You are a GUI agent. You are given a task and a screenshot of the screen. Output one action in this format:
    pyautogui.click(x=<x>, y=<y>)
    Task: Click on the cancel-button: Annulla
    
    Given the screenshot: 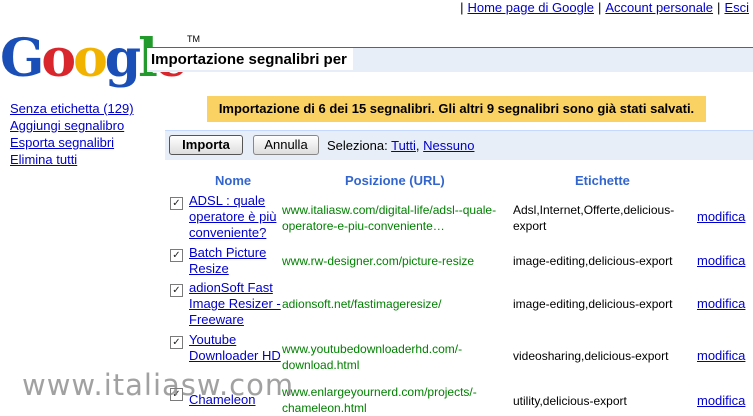 What is the action you would take?
    pyautogui.click(x=286, y=145)
    